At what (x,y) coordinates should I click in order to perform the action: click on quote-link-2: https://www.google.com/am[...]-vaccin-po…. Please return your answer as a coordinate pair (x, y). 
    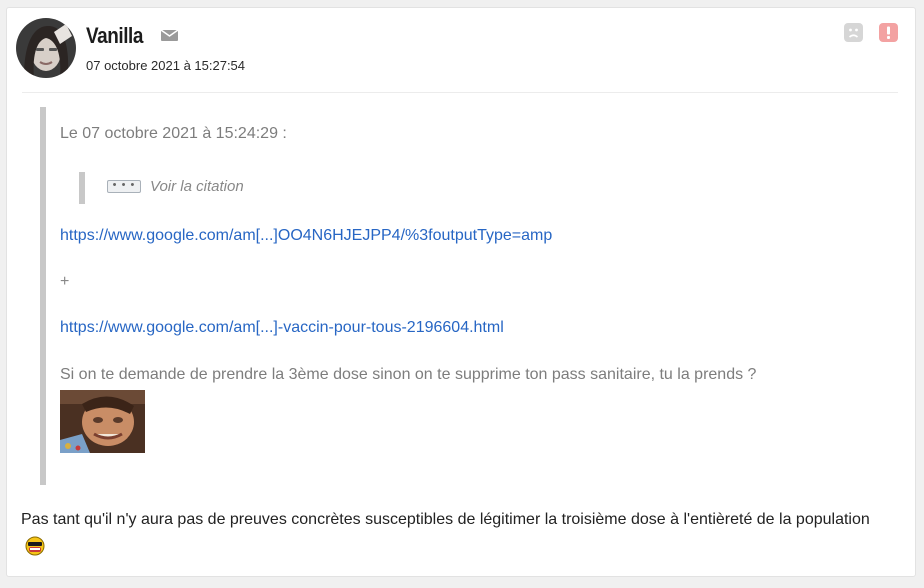
    Looking at the image, I should click on (282, 328).